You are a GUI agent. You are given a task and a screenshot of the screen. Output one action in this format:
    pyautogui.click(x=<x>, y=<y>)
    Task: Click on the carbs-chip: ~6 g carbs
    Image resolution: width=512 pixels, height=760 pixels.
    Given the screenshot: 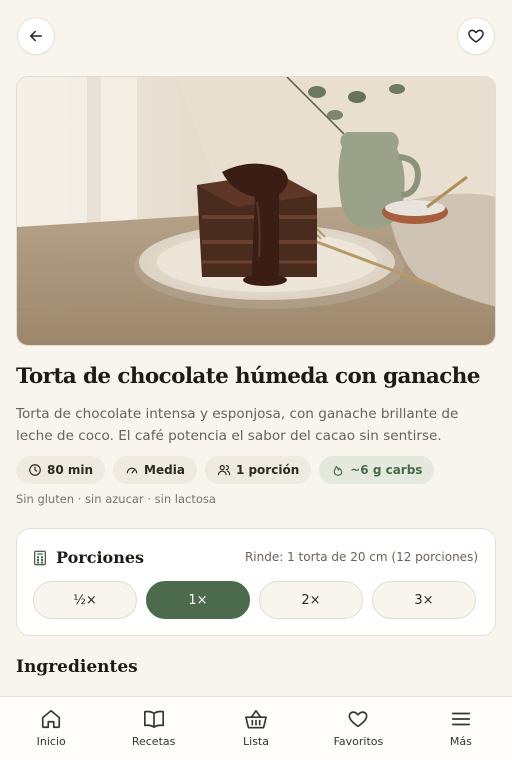 What is the action you would take?
    pyautogui.click(x=377, y=470)
    